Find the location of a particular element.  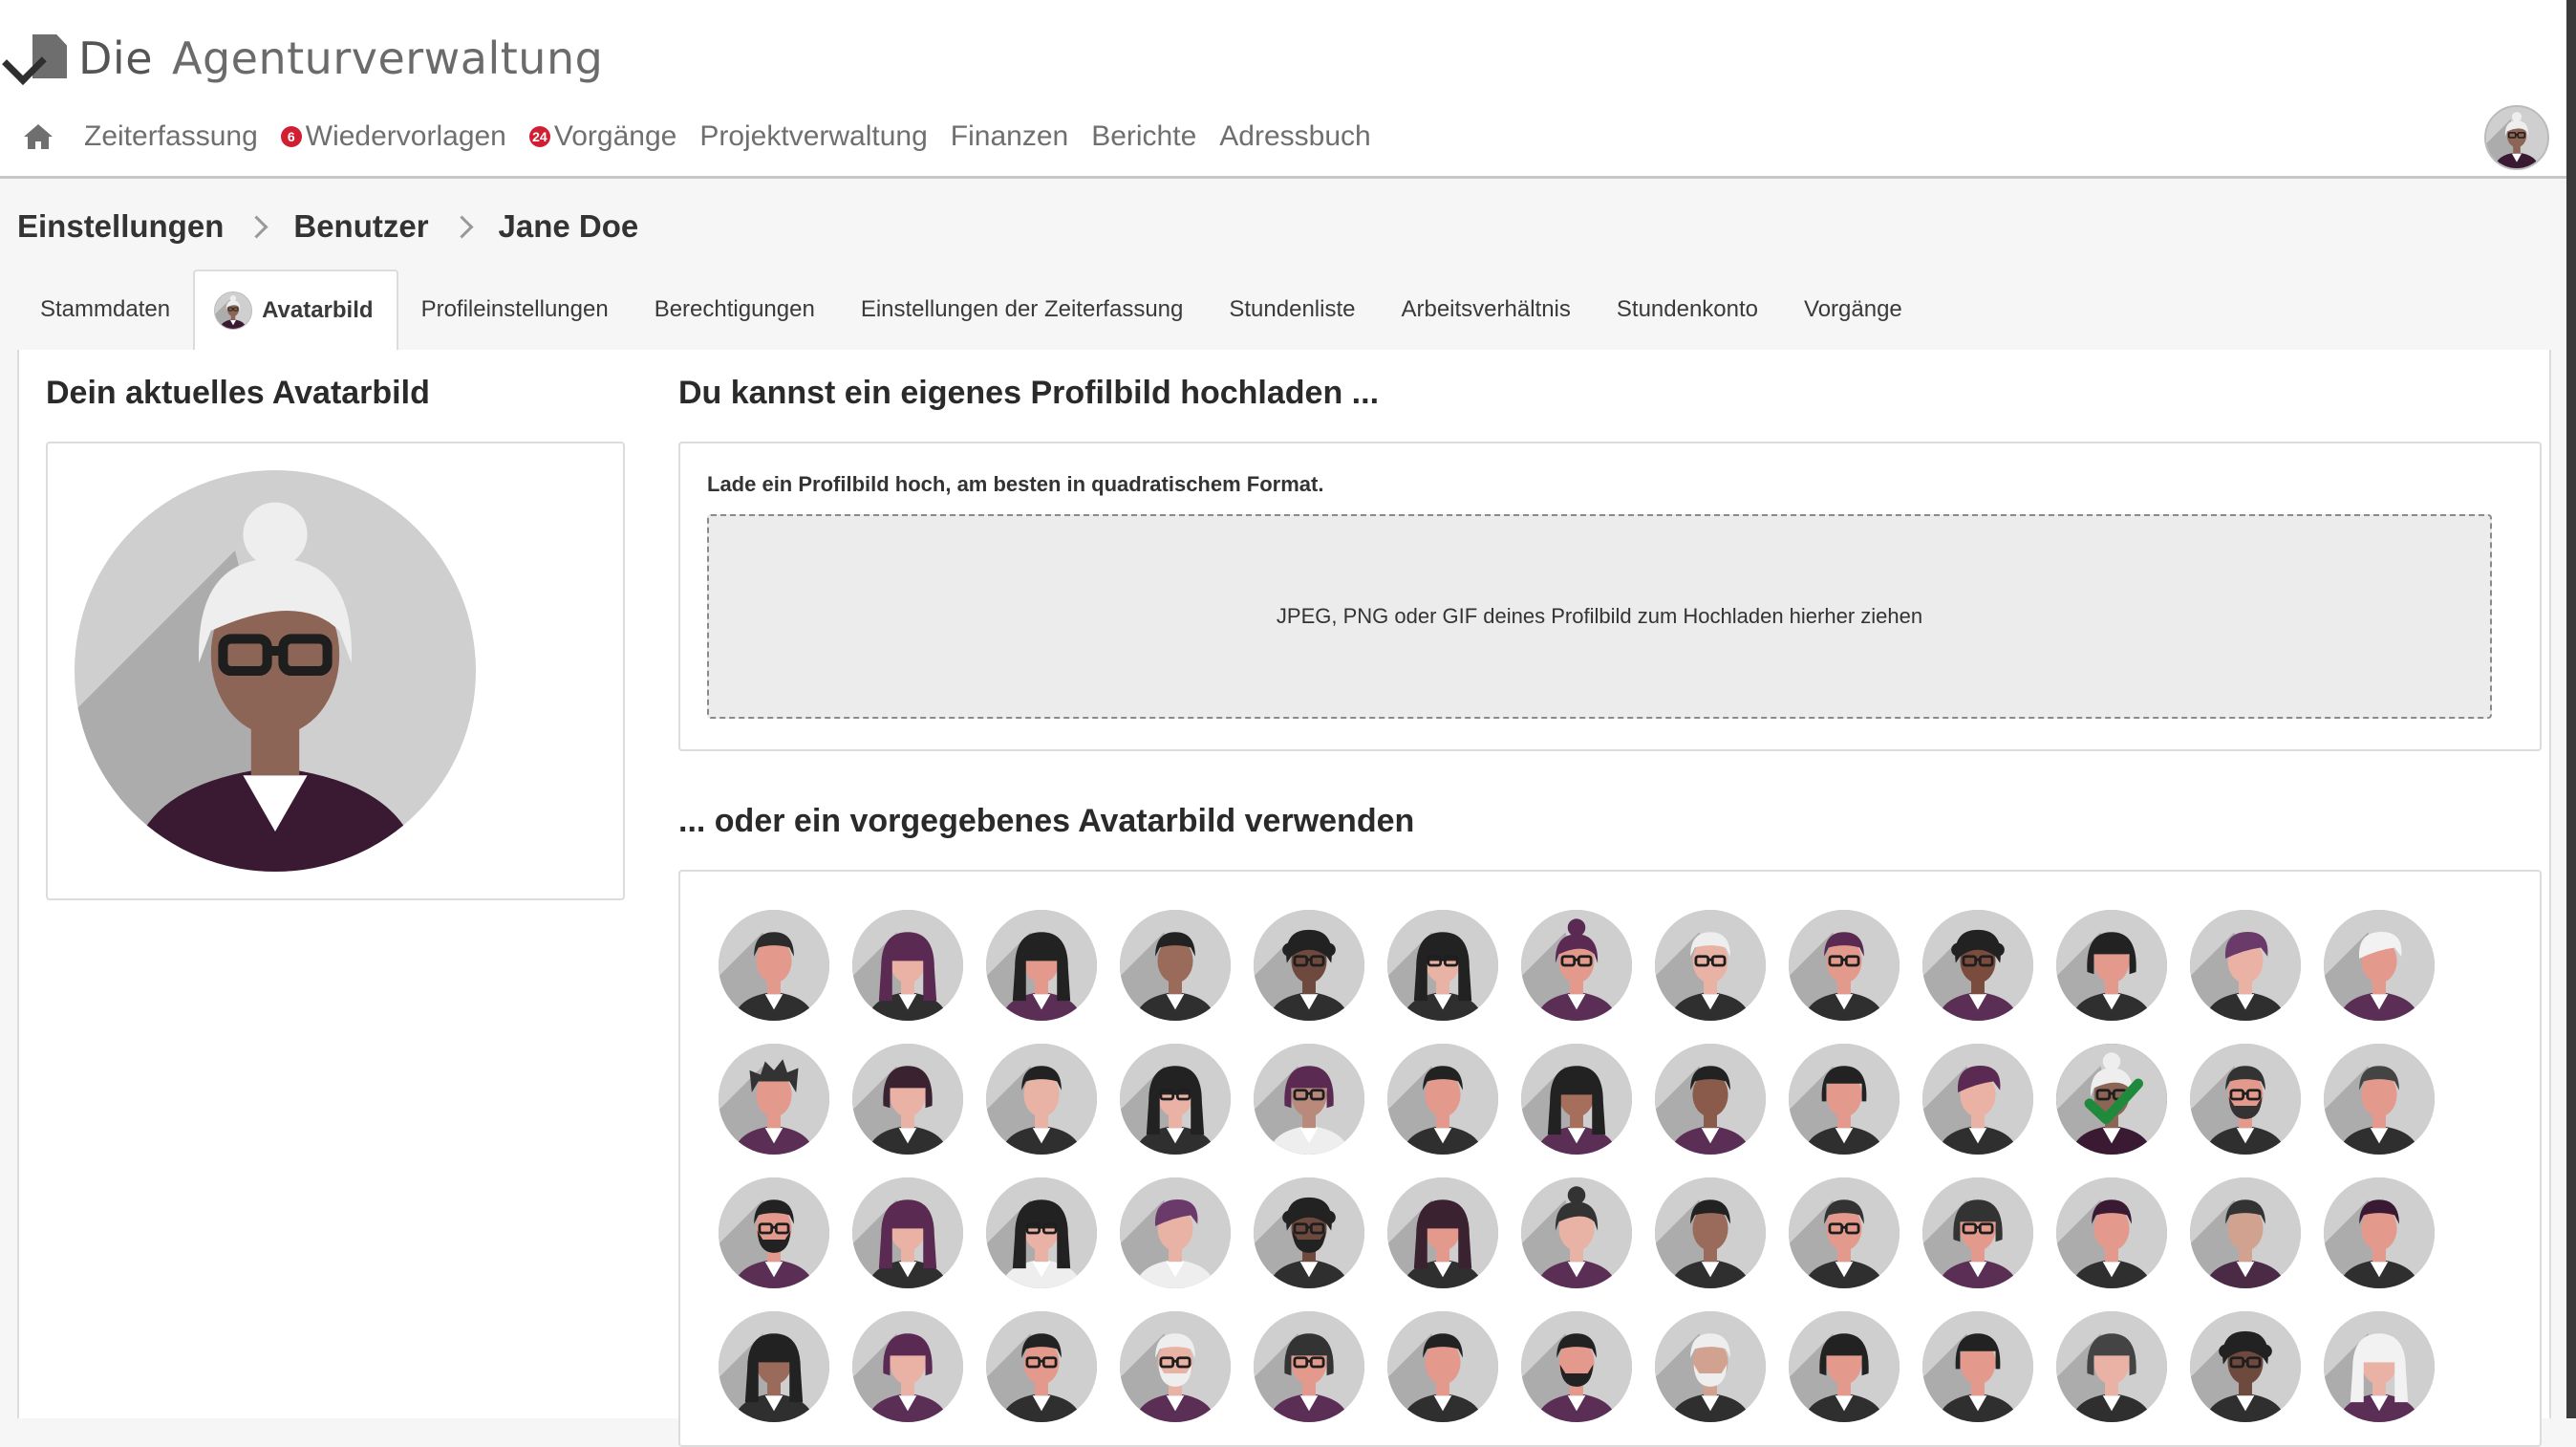

nav-projektverwaltung: Projektverwaltung is located at coordinates (813, 136).